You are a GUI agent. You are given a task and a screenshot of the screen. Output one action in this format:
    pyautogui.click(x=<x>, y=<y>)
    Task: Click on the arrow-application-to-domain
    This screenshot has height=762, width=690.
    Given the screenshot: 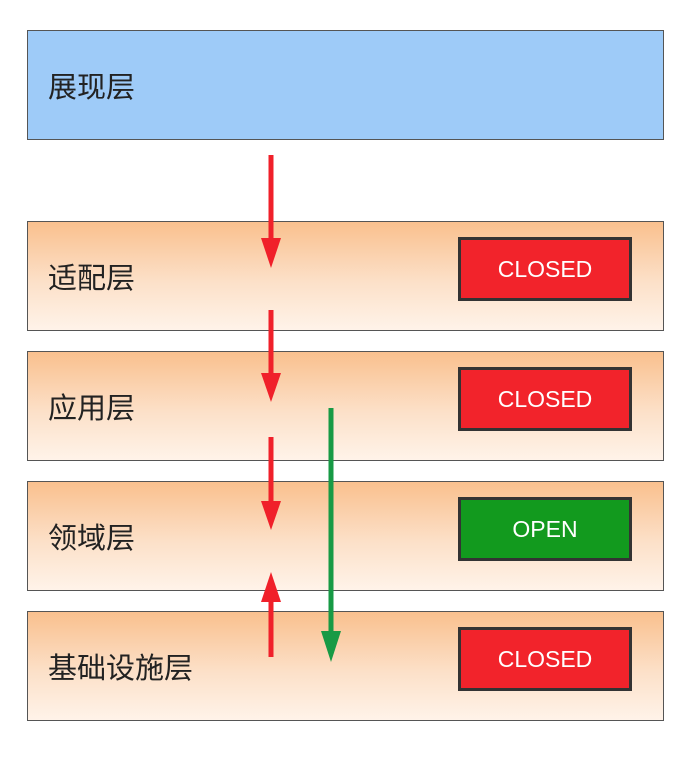 What is the action you would take?
    pyautogui.click(x=271, y=483)
    